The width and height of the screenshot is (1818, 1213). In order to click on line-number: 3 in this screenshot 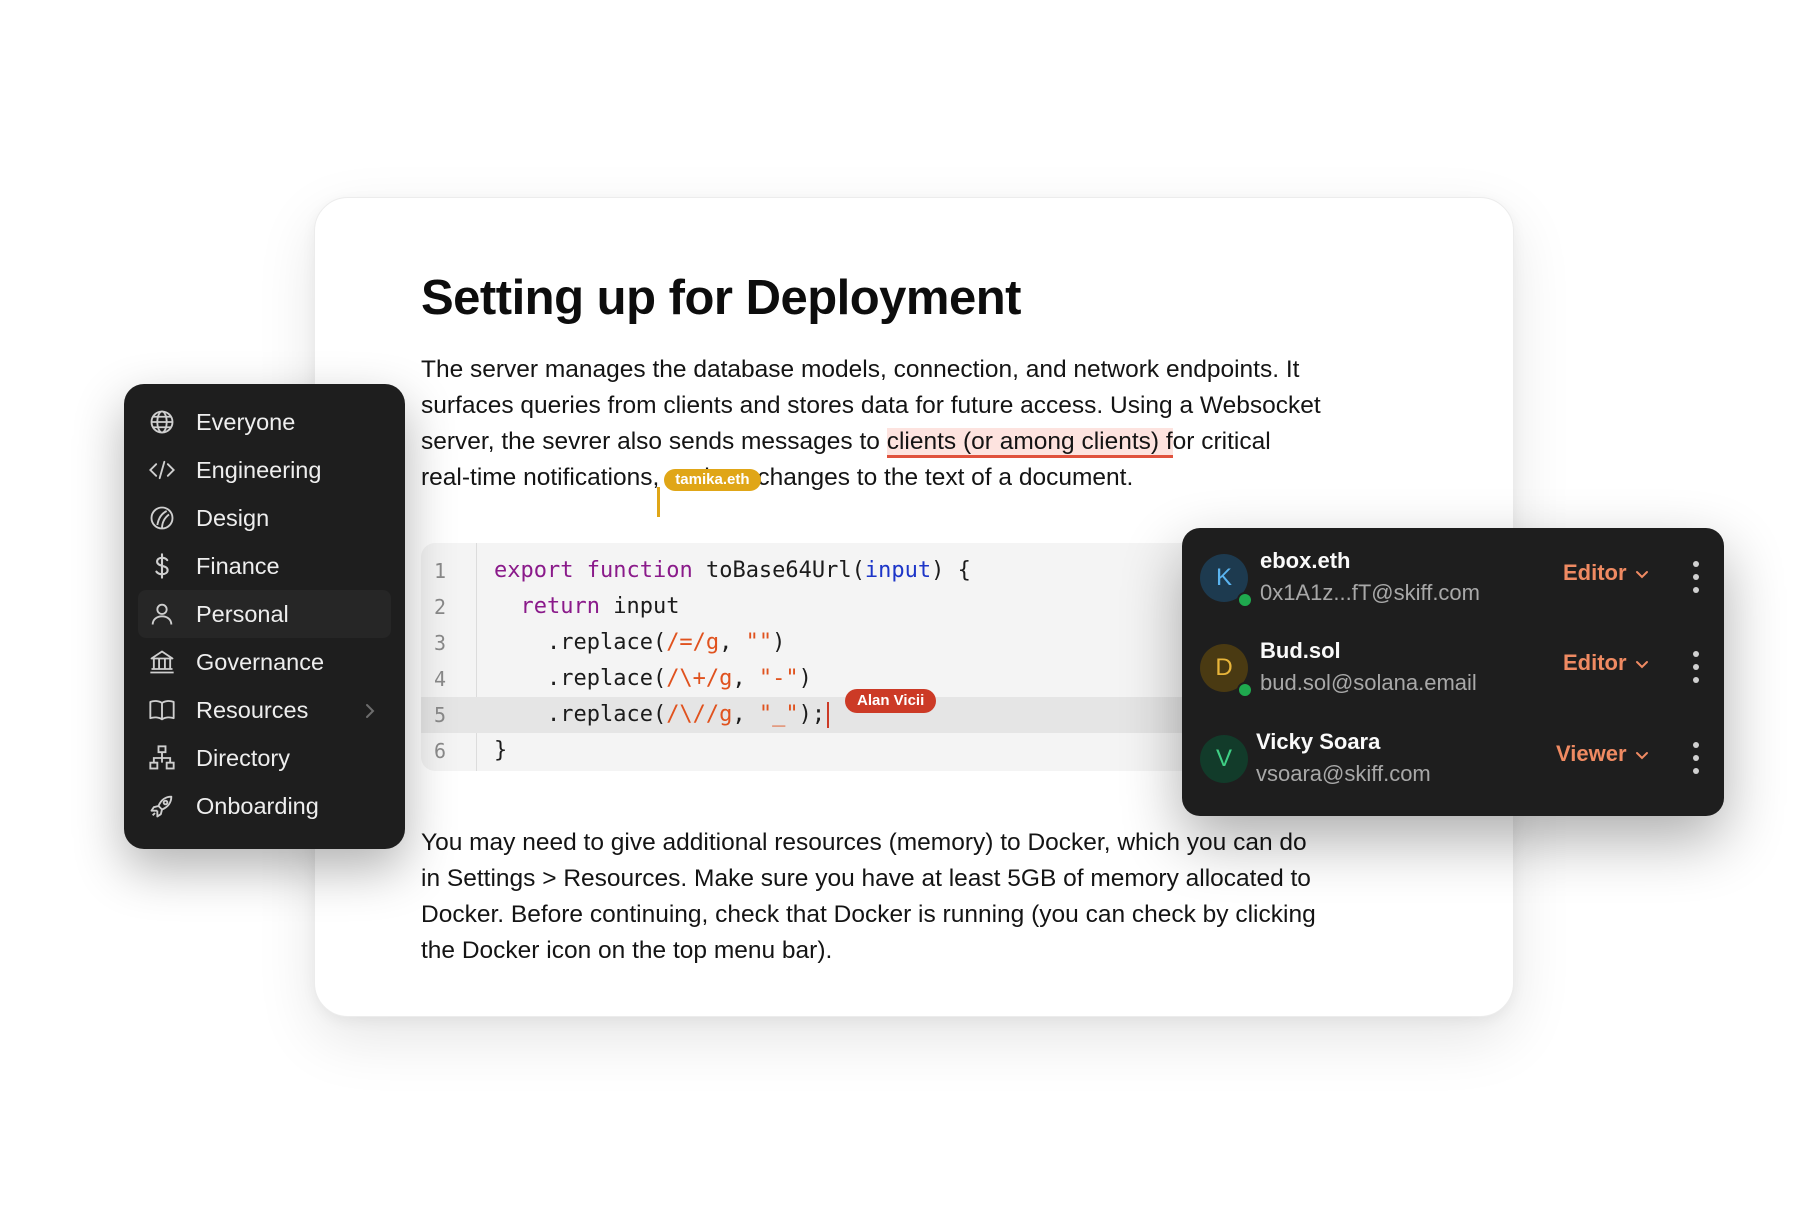, I will do `click(440, 643)`.